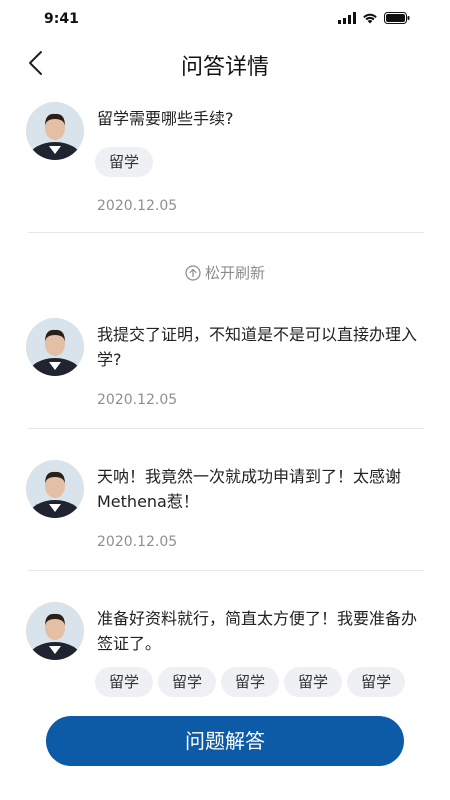  What do you see at coordinates (193, 272) in the screenshot?
I see `arrow-up-circle-icon` at bounding box center [193, 272].